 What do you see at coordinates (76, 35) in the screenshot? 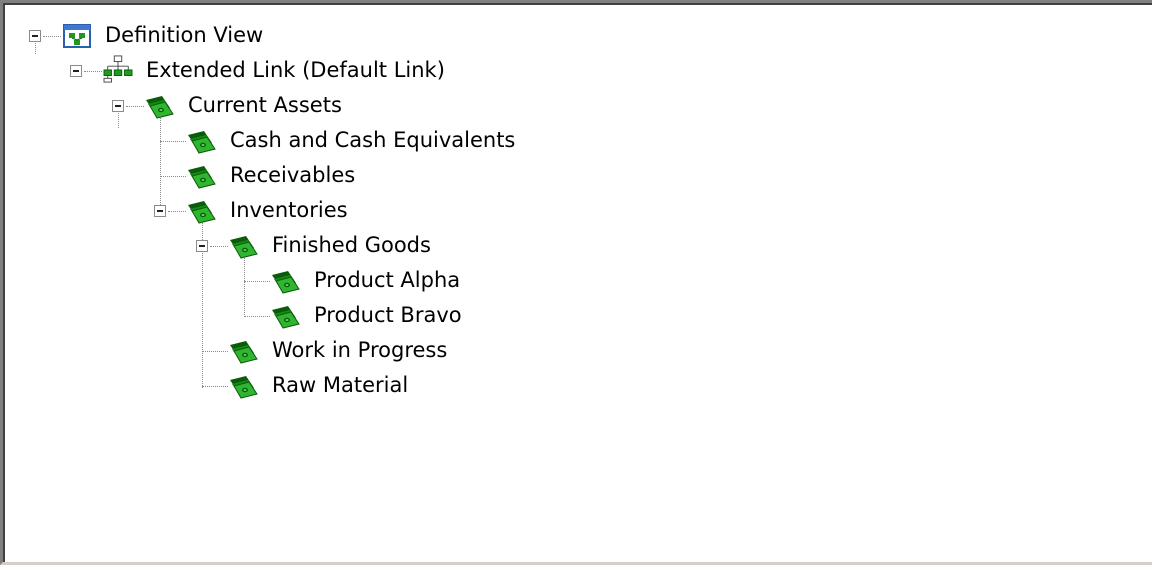
I see `definition-view-icon` at bounding box center [76, 35].